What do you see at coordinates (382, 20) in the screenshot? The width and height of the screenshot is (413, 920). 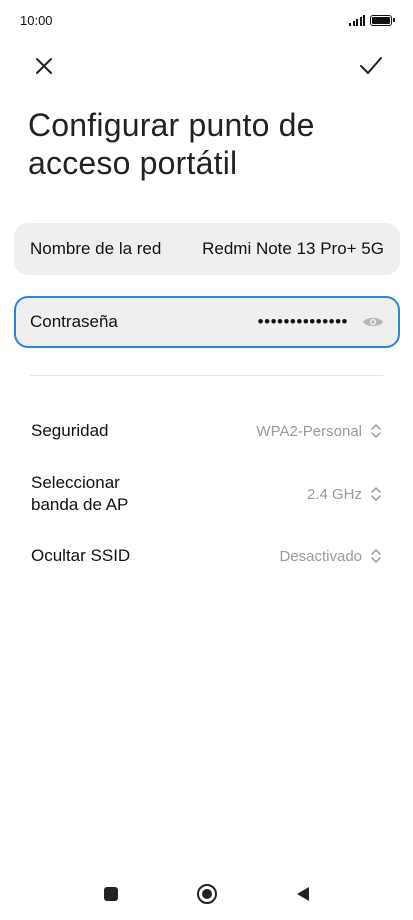 I see `battery-icon` at bounding box center [382, 20].